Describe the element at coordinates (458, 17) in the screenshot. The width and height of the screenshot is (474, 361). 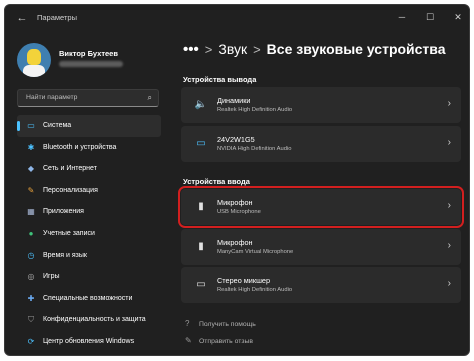
I see `close-button: ✕` at that location.